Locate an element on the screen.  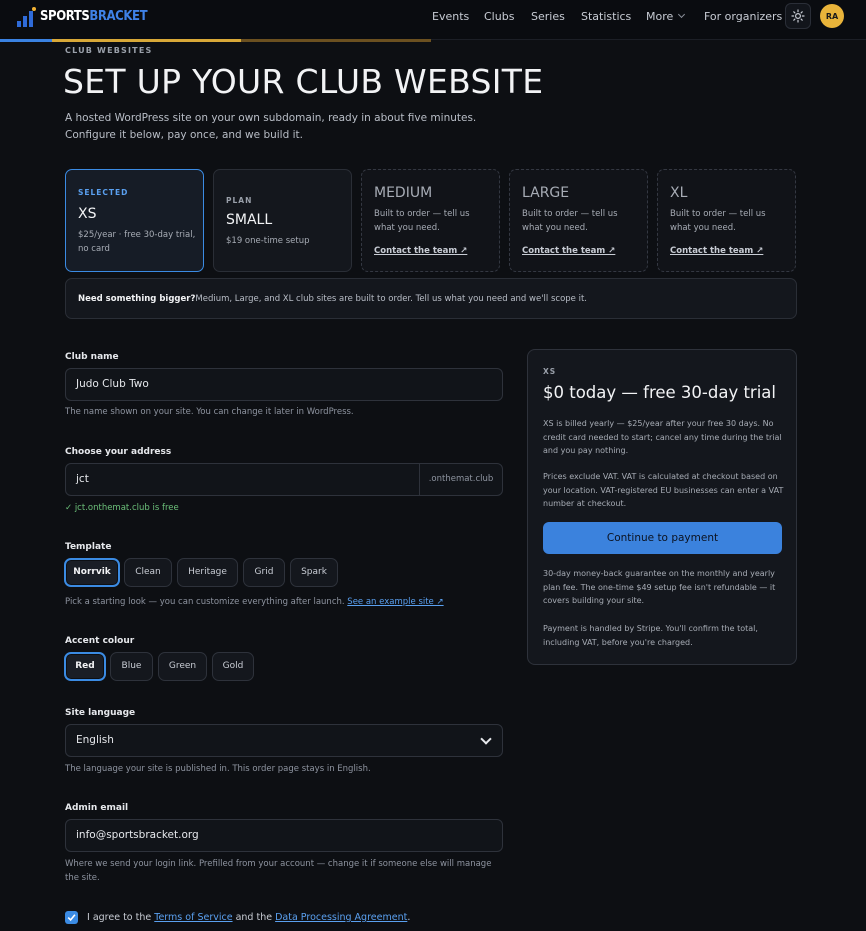
template-option-heritage: Heritage is located at coordinates (207, 572).